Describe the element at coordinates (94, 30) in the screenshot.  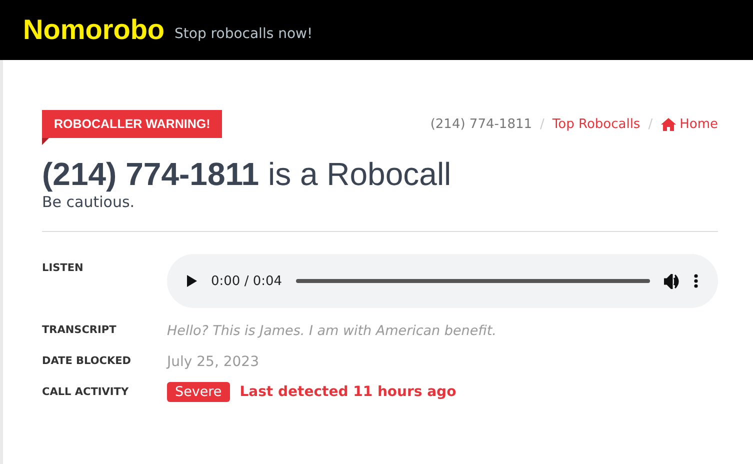
I see `logo-text: Nomorobo` at that location.